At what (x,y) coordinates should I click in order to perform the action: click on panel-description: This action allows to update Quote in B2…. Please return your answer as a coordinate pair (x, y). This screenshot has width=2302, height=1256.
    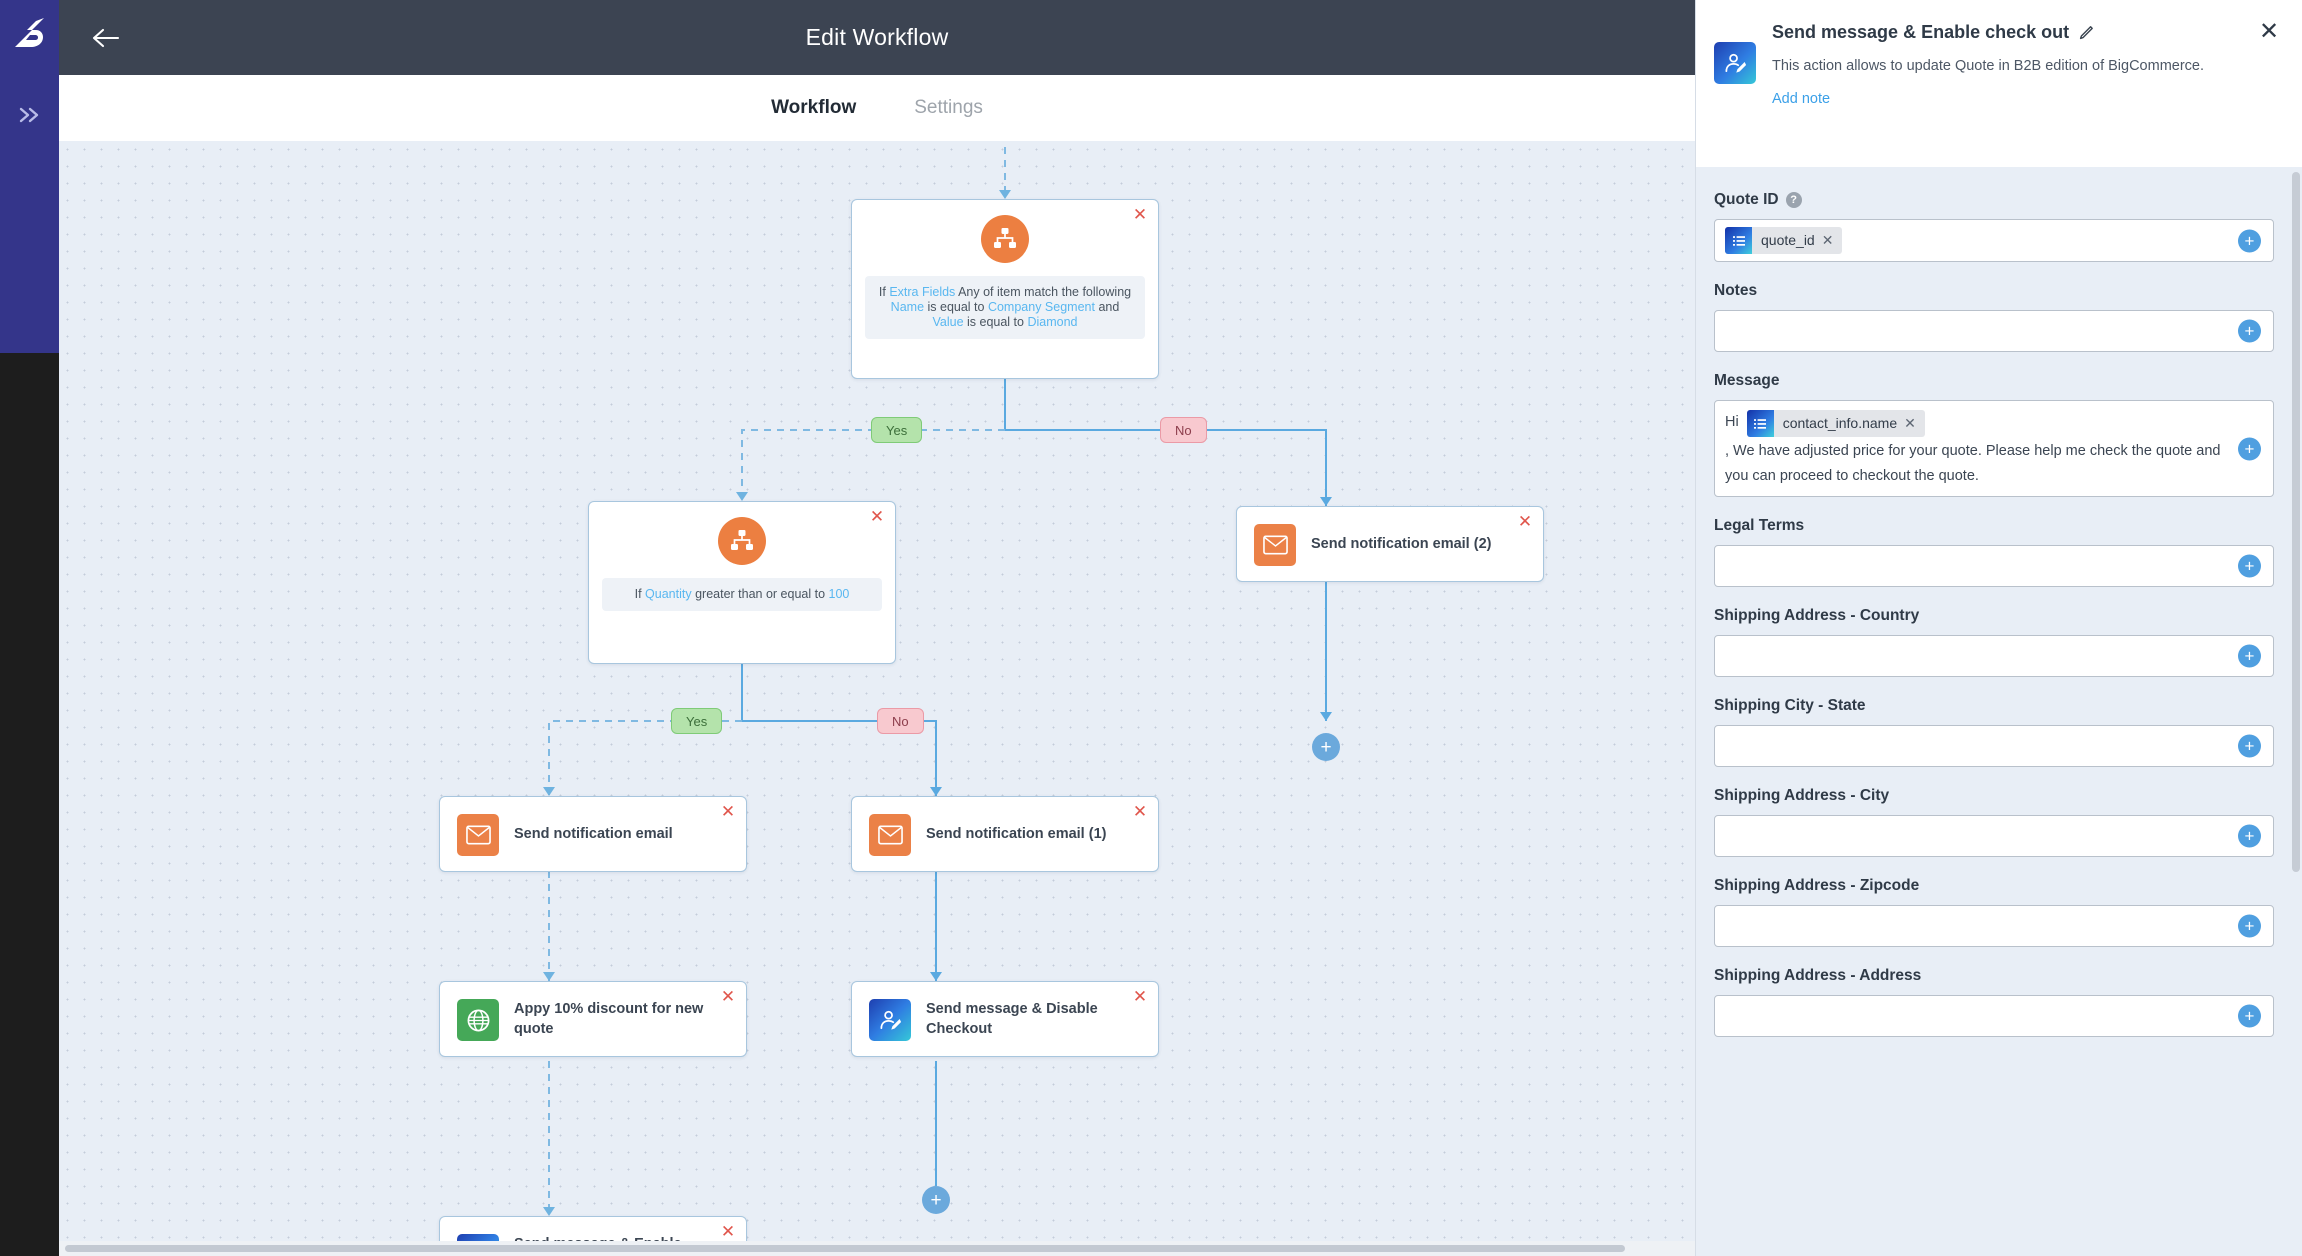
    Looking at the image, I should click on (1988, 66).